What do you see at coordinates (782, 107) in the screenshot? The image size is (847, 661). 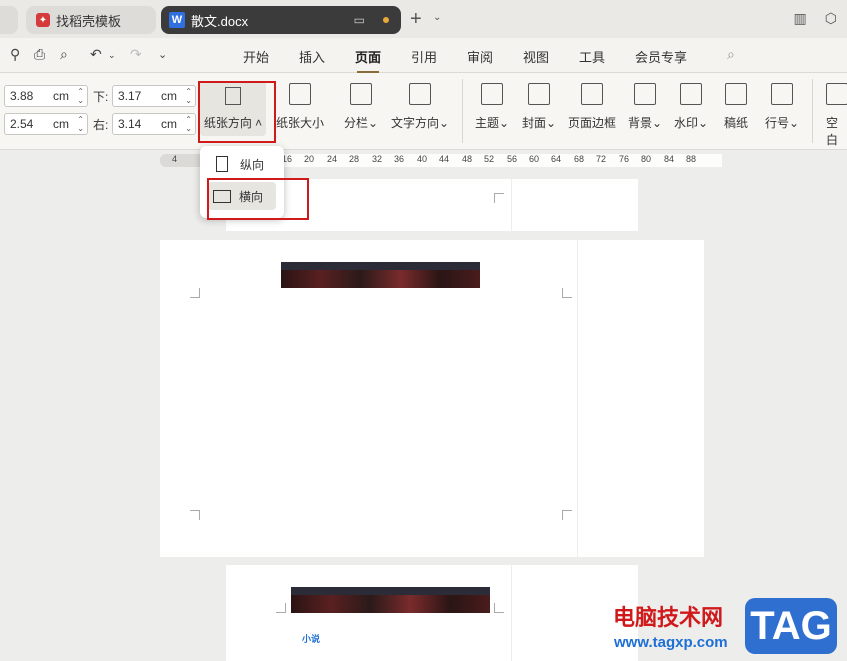 I see `line-number-button: 行号⌄` at bounding box center [782, 107].